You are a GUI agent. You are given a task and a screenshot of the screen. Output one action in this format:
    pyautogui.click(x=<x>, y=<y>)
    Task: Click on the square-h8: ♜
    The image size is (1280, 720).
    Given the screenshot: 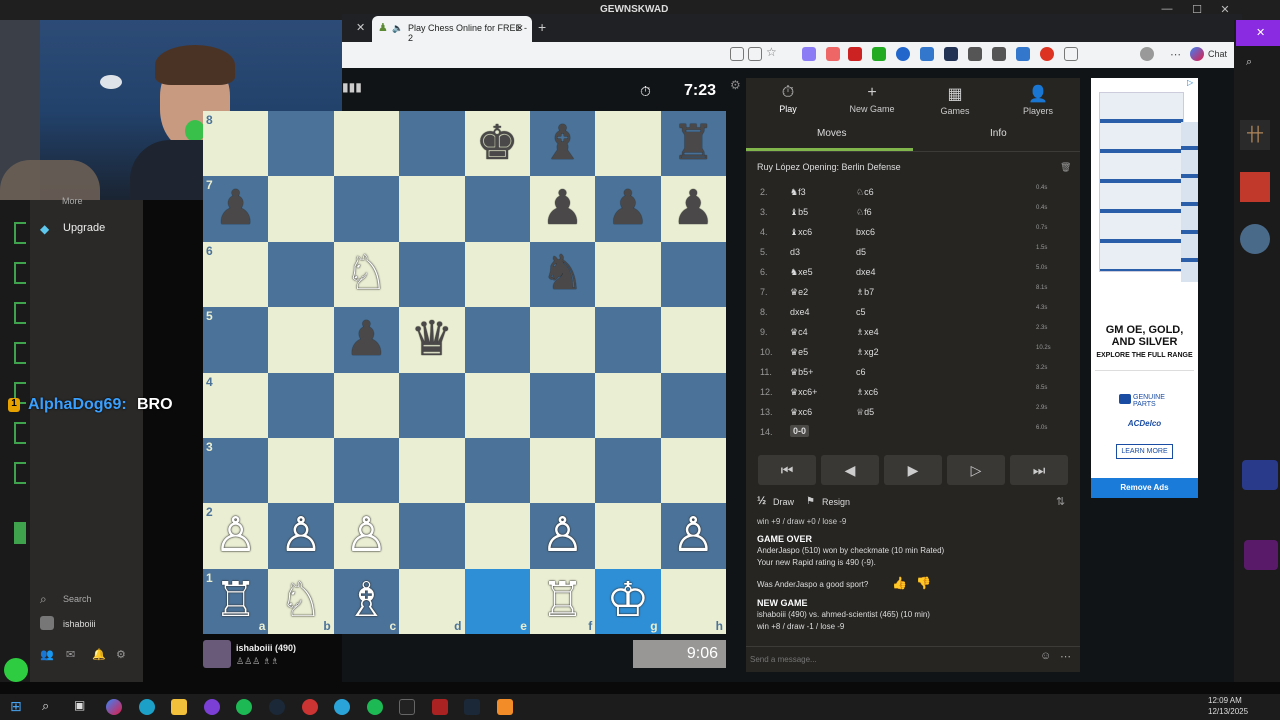 What is the action you would take?
    pyautogui.click(x=693, y=144)
    